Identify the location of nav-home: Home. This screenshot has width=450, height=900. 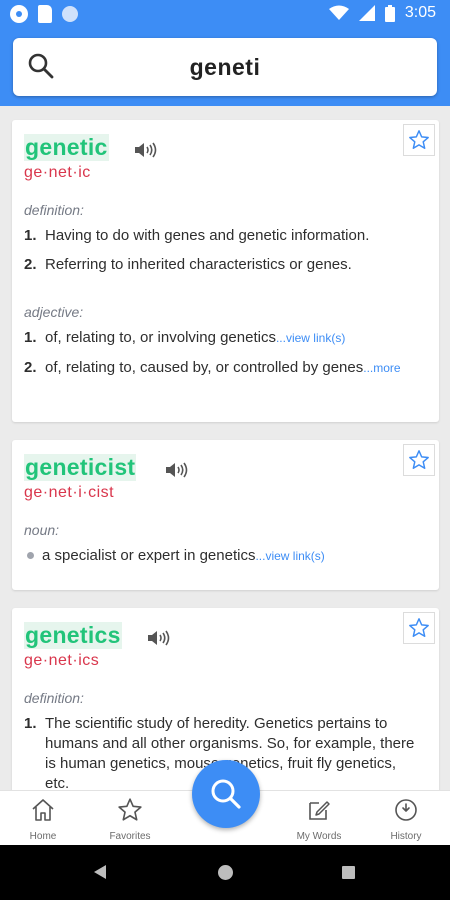
(43, 819).